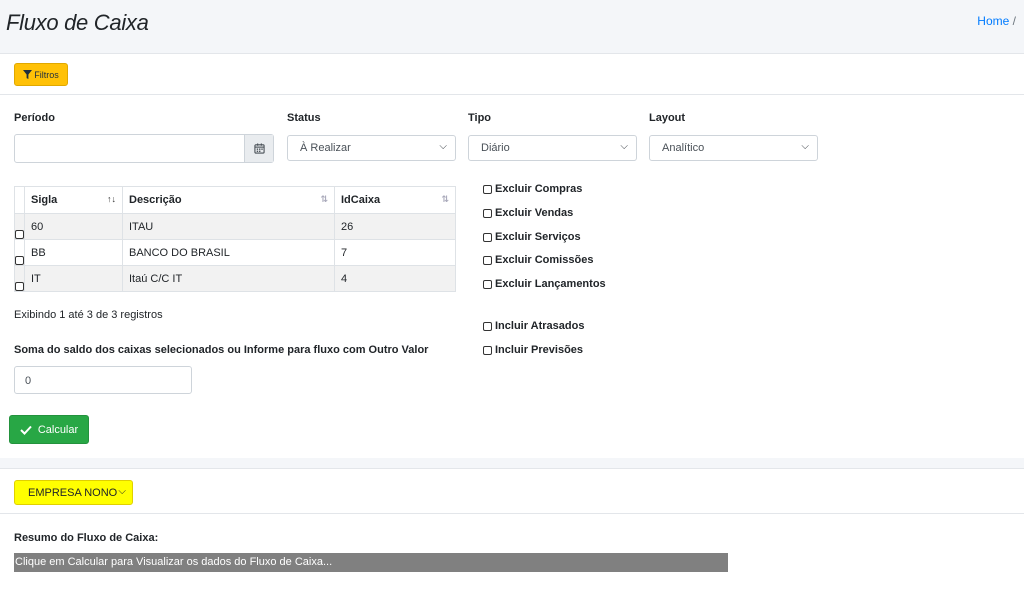  I want to click on periodo-input, so click(144, 148).